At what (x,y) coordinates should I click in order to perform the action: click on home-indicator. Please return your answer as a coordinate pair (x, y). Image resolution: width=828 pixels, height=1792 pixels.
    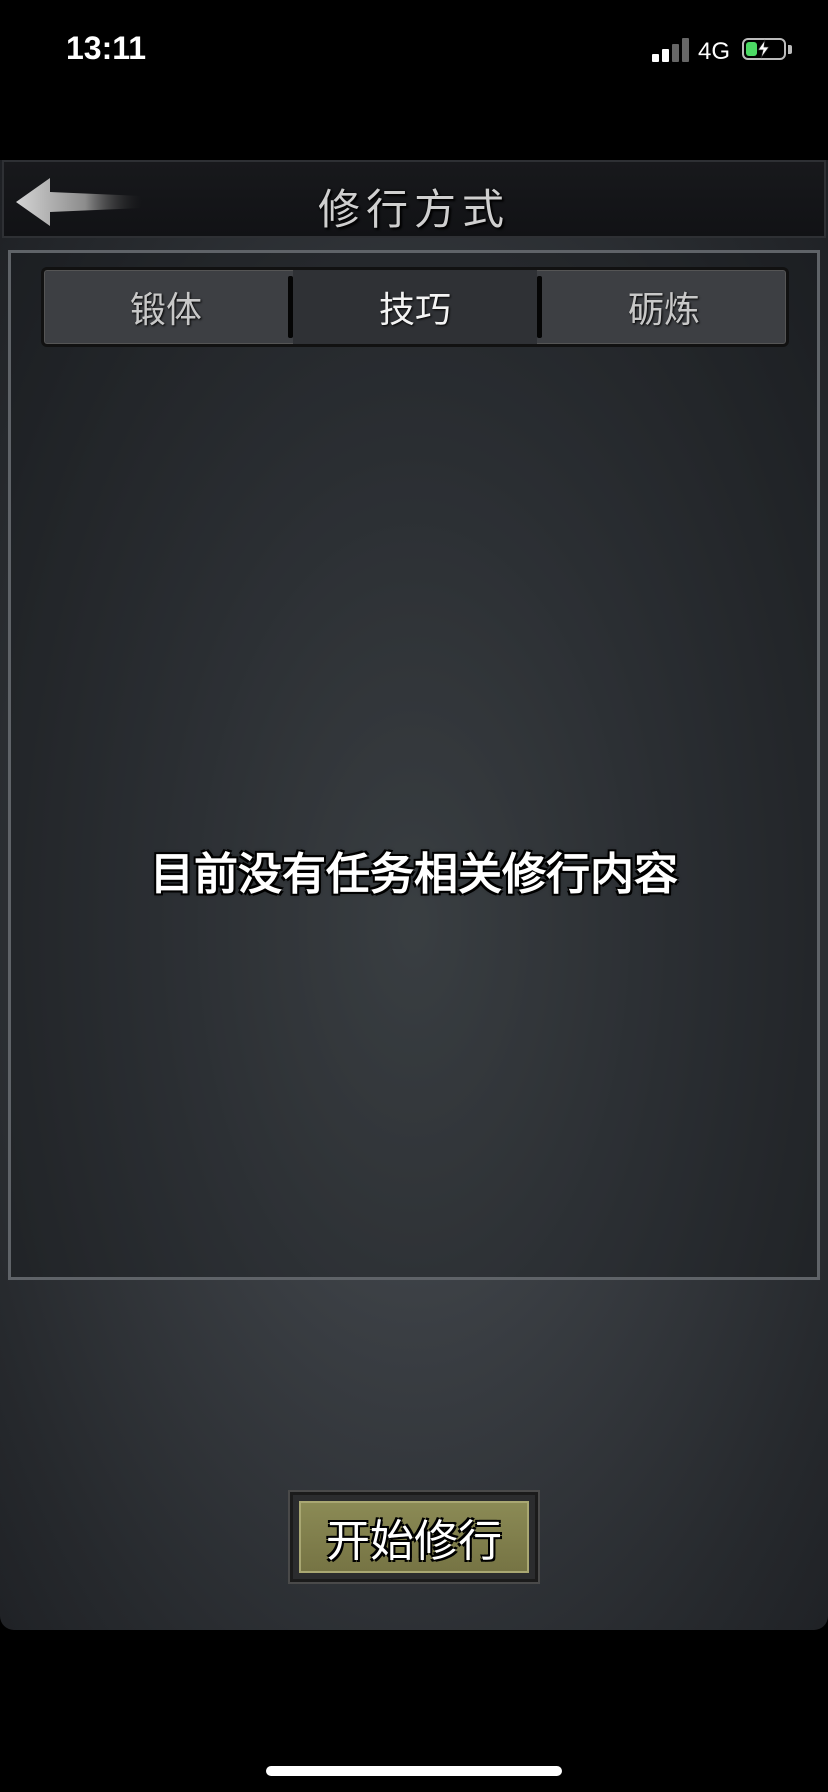
    Looking at the image, I should click on (414, 1771).